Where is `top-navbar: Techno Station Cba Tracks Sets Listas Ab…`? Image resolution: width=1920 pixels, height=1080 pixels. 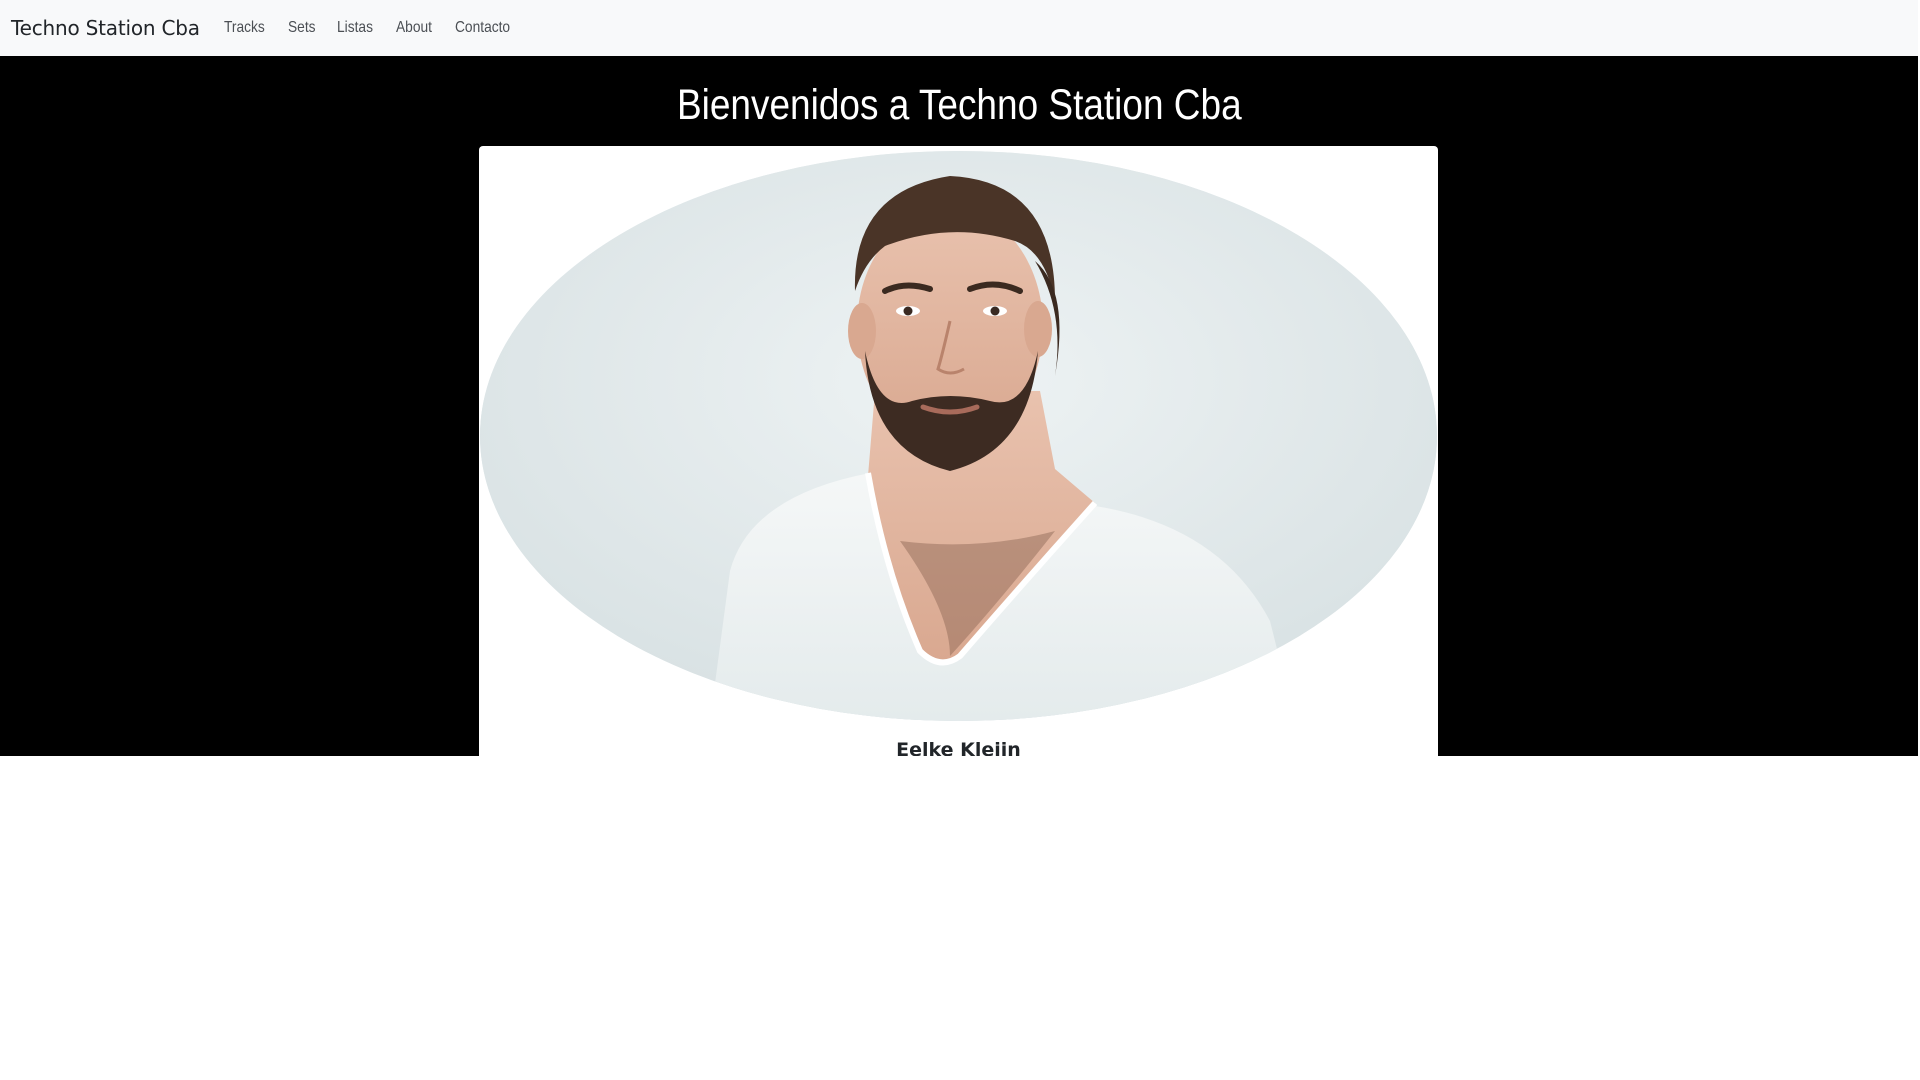 top-navbar: Techno Station Cba Tracks Sets Listas Ab… is located at coordinates (959, 28).